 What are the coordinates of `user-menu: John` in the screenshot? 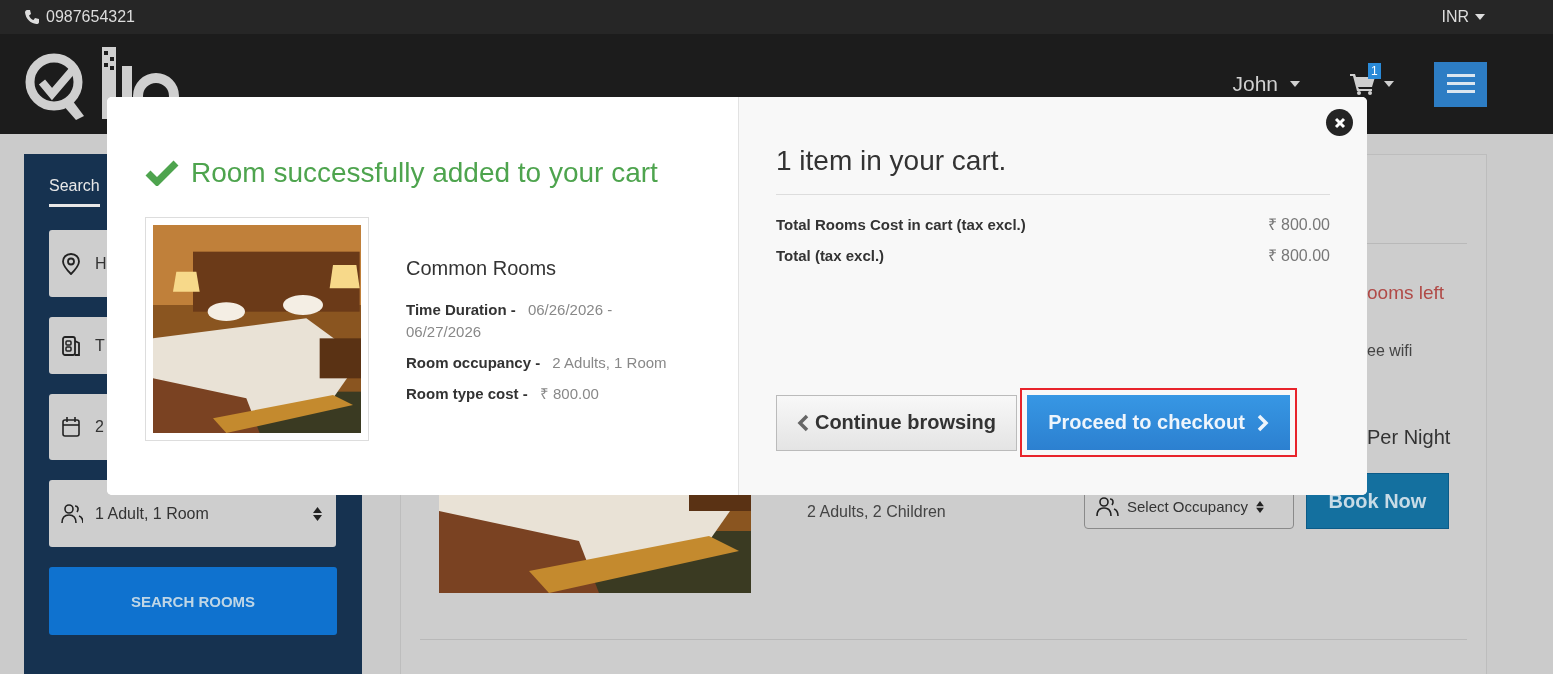 It's located at (1266, 84).